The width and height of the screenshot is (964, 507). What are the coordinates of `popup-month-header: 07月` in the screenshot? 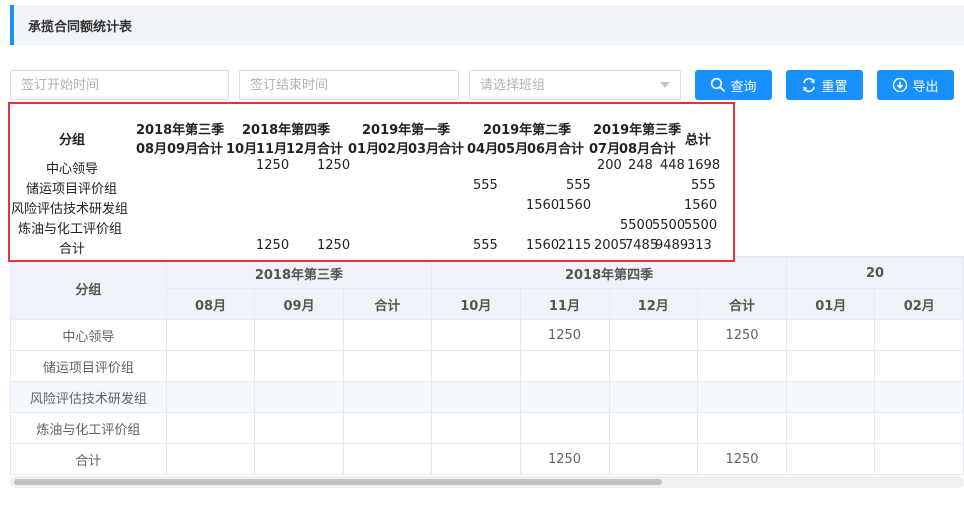 It's located at (605, 149).